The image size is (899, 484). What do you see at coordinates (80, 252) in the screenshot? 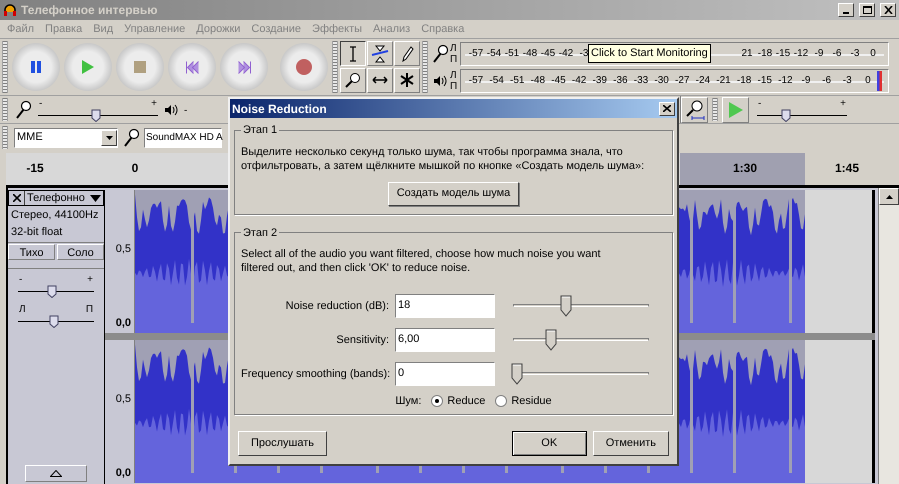
I see `track-toggle-button: Соло` at bounding box center [80, 252].